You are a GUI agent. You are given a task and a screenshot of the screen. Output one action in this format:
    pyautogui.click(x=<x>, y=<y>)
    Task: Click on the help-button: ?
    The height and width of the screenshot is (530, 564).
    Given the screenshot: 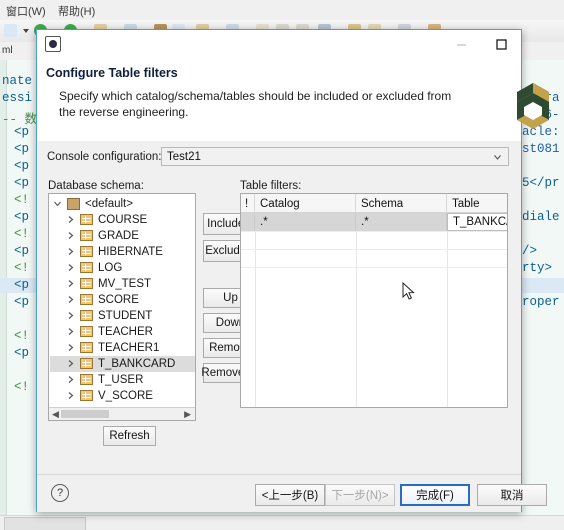 What is the action you would take?
    pyautogui.click(x=60, y=493)
    